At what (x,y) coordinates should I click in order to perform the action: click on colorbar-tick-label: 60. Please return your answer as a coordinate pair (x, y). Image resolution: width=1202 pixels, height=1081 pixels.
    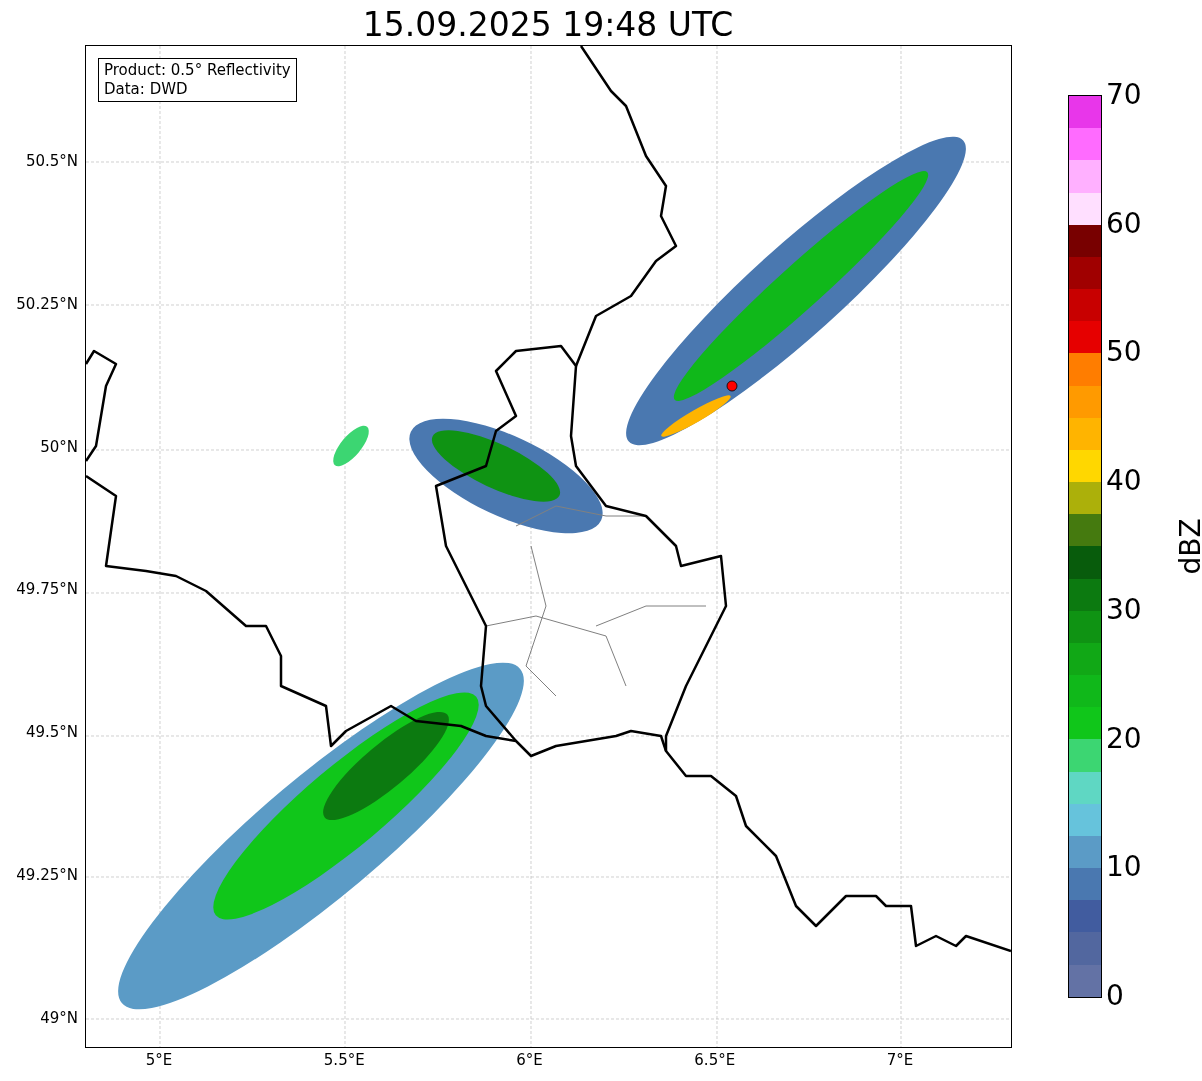
    Looking at the image, I should click on (1124, 223).